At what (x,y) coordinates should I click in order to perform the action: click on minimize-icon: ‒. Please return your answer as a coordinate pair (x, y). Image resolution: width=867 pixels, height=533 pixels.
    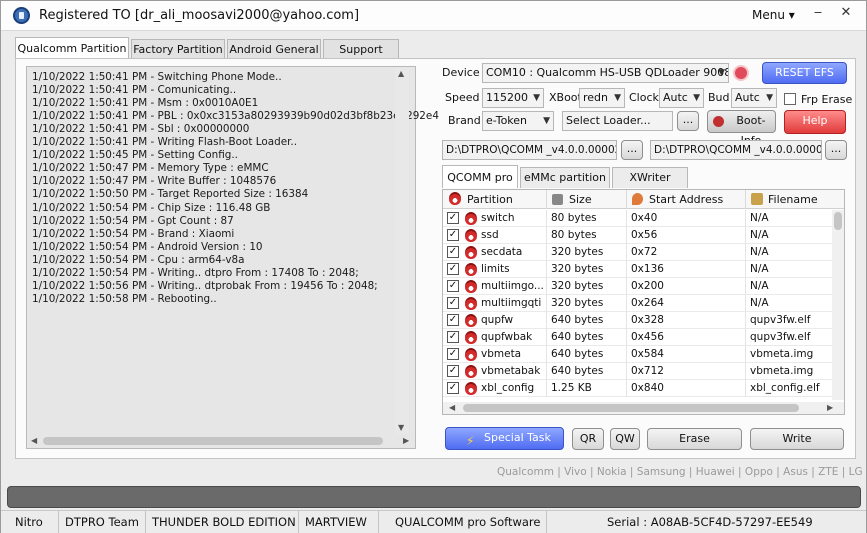
    Looking at the image, I should click on (818, 13).